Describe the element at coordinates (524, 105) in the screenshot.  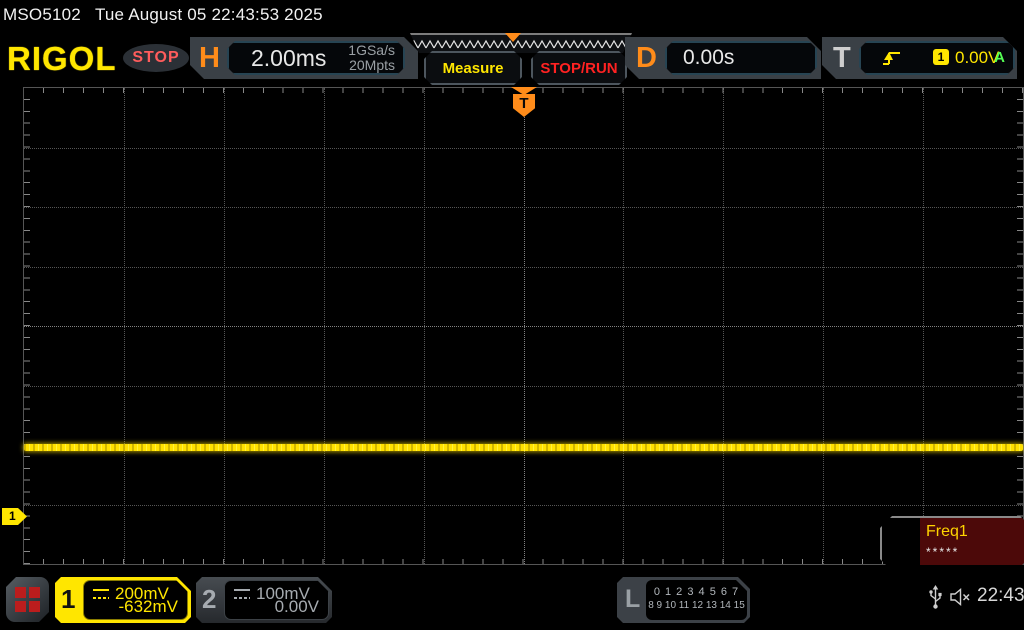
I see `trigger-position-marker: T` at that location.